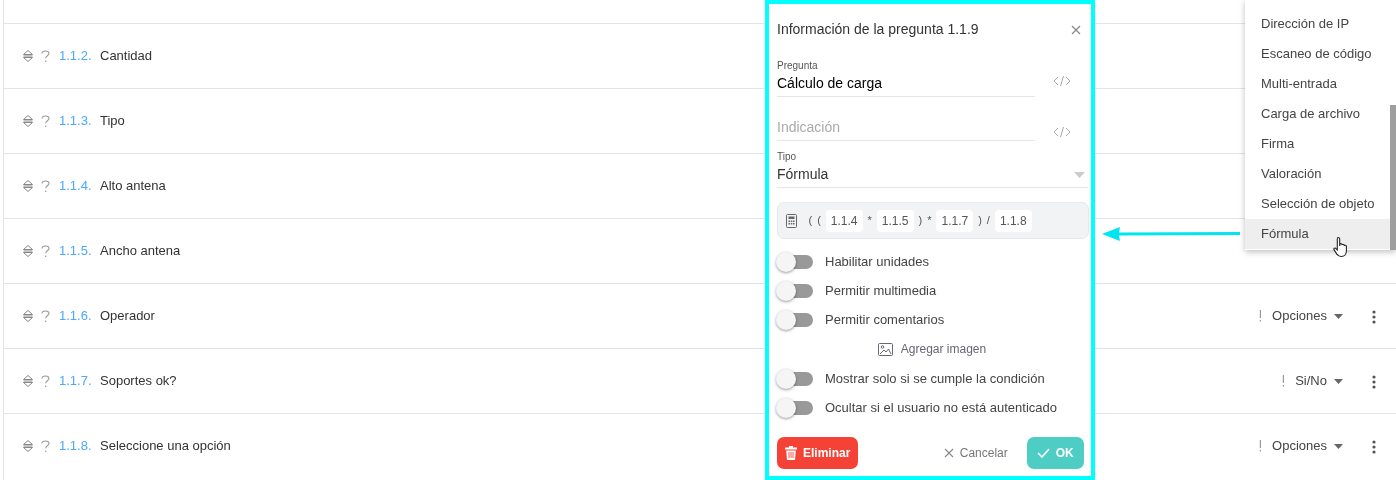 This screenshot has width=1396, height=480. Describe the element at coordinates (791, 452) in the screenshot. I see `trash-icon` at that location.